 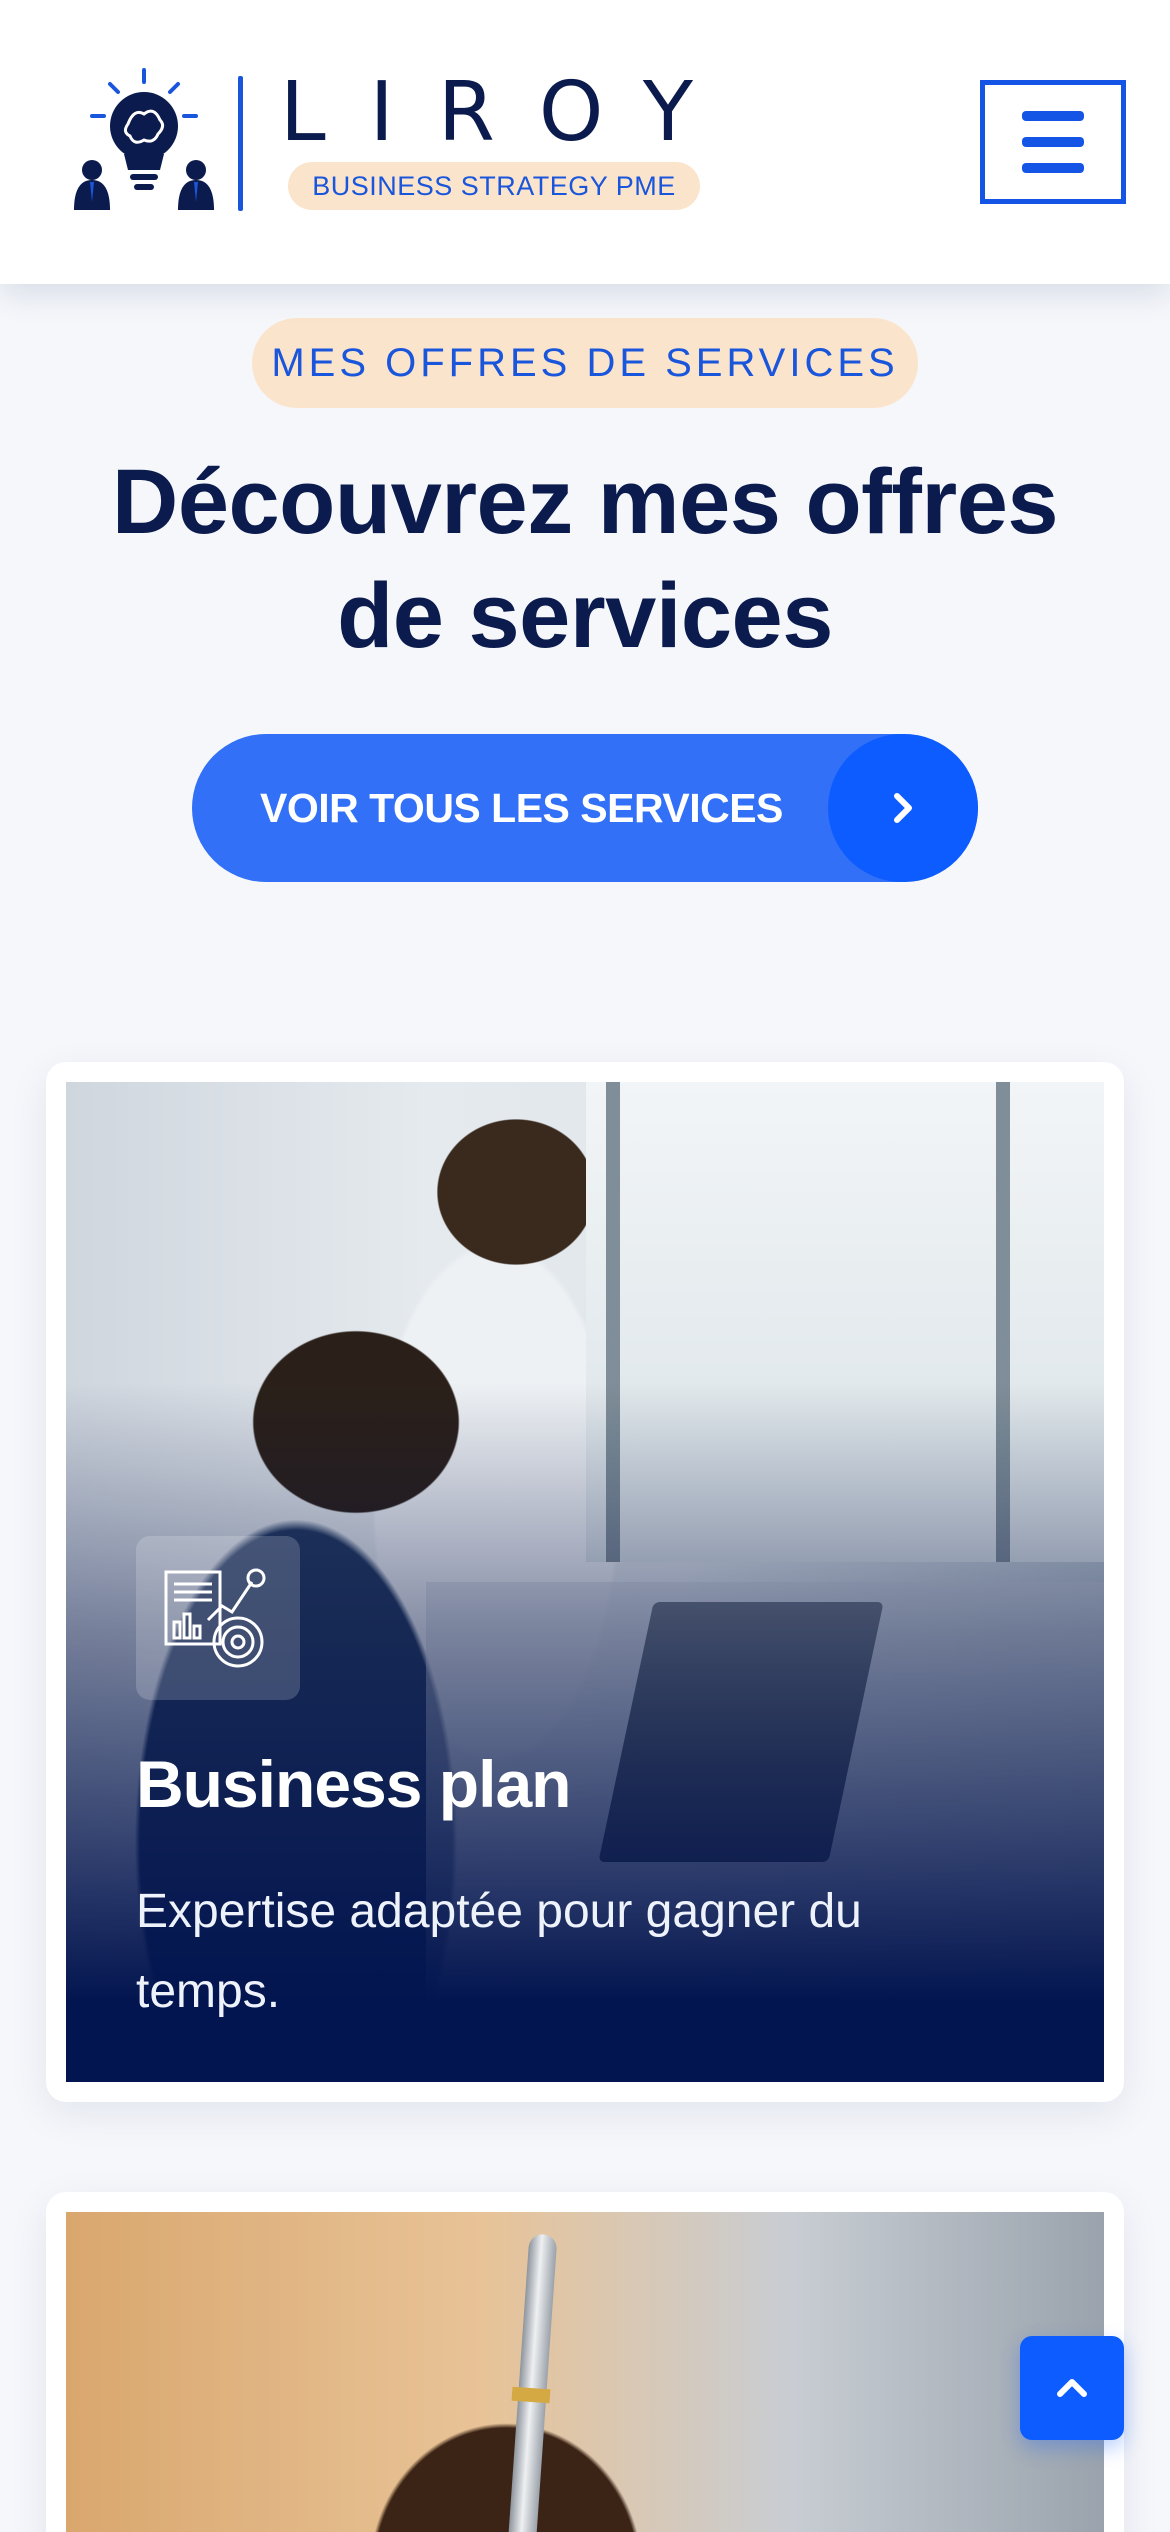 I want to click on brand-name: LIROY, so click(x=508, y=112).